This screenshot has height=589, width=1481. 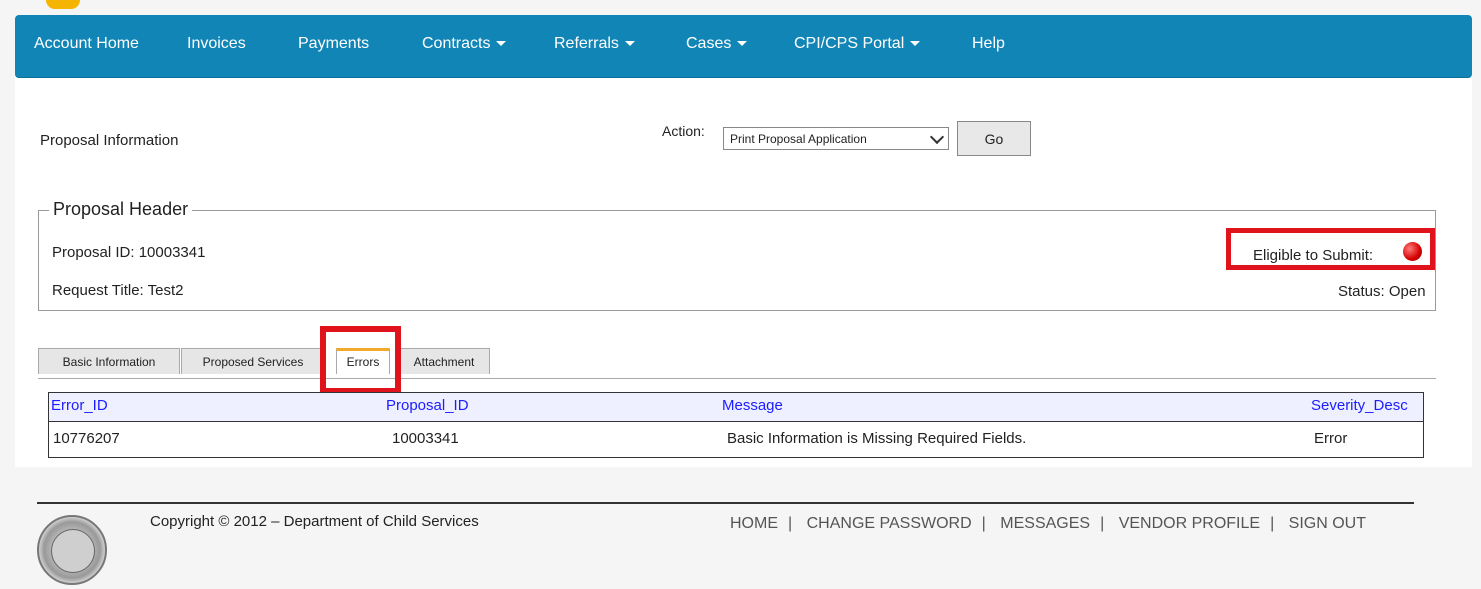 What do you see at coordinates (109, 361) in the screenshot?
I see `tab-basic-information: Basic Information` at bounding box center [109, 361].